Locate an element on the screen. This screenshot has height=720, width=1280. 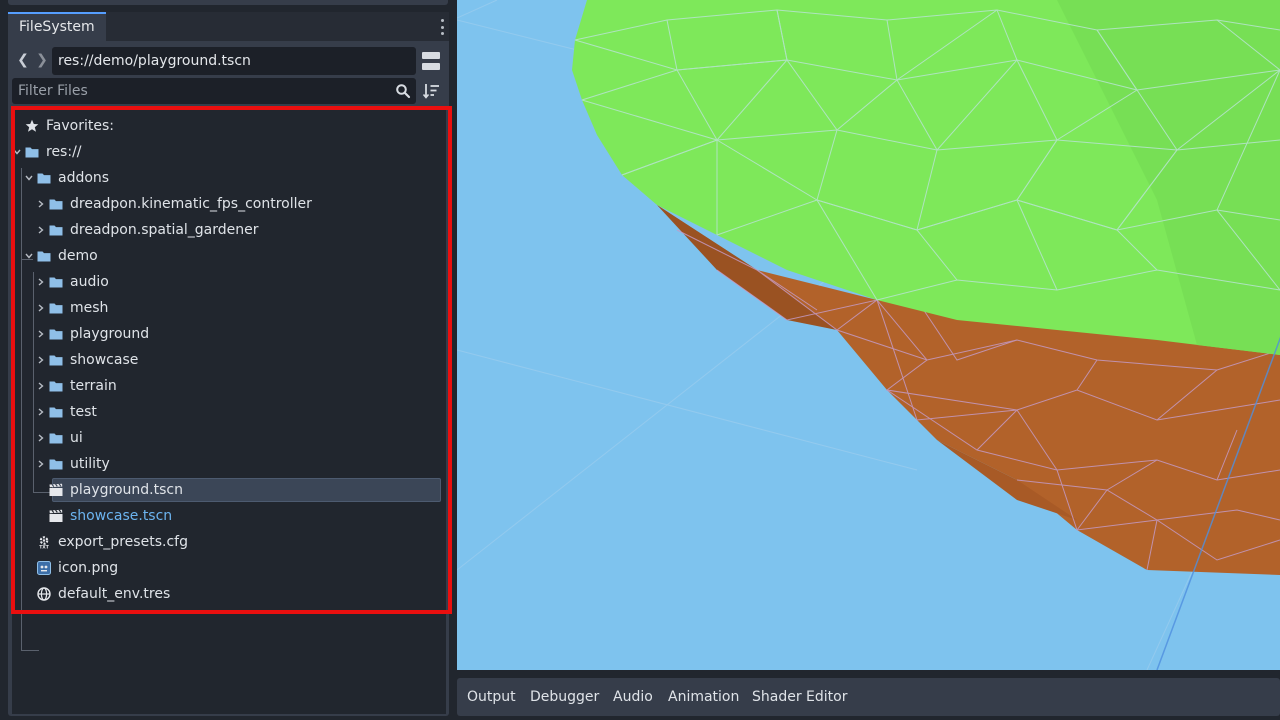
forward-arrow-icon: ❯ is located at coordinates (42, 60).